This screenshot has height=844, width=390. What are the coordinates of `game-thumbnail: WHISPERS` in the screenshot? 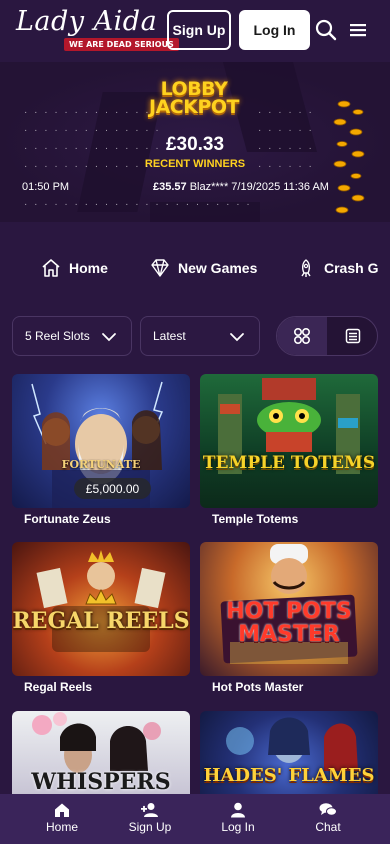 It's located at (101, 752).